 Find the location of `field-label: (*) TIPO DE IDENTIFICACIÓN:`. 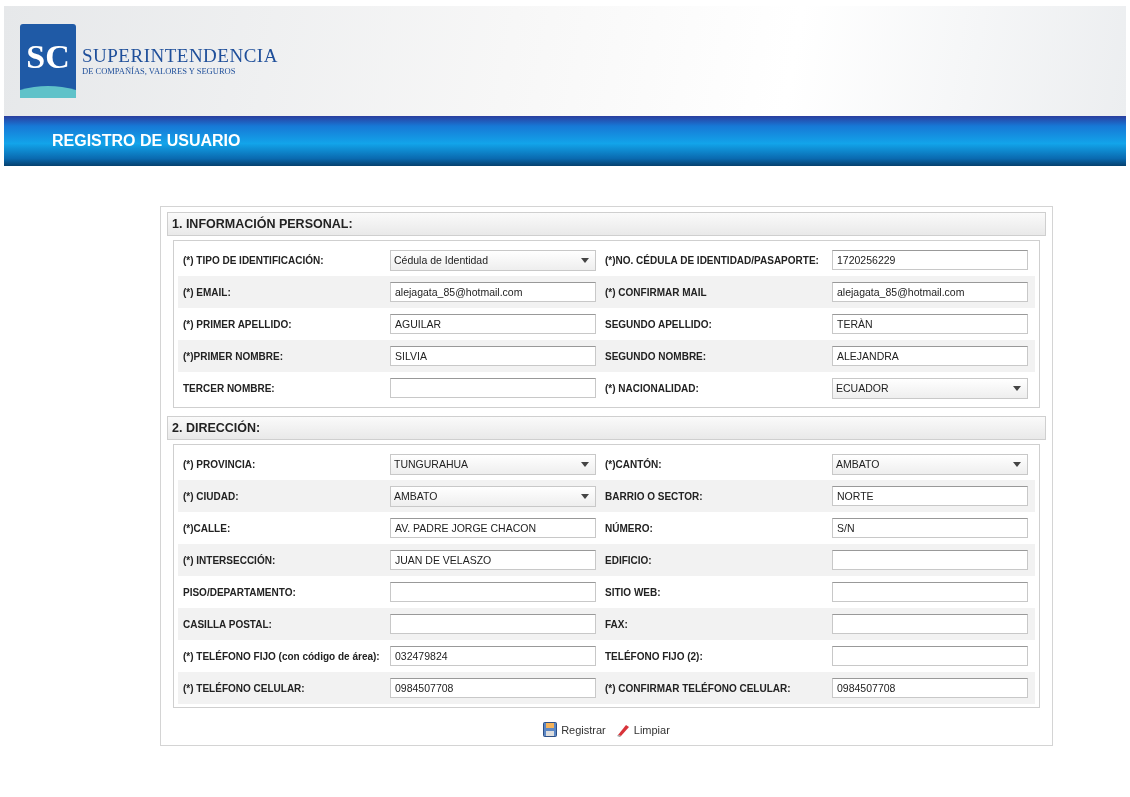

field-label: (*) TIPO DE IDENTIFICACIÓN: is located at coordinates (253, 260).